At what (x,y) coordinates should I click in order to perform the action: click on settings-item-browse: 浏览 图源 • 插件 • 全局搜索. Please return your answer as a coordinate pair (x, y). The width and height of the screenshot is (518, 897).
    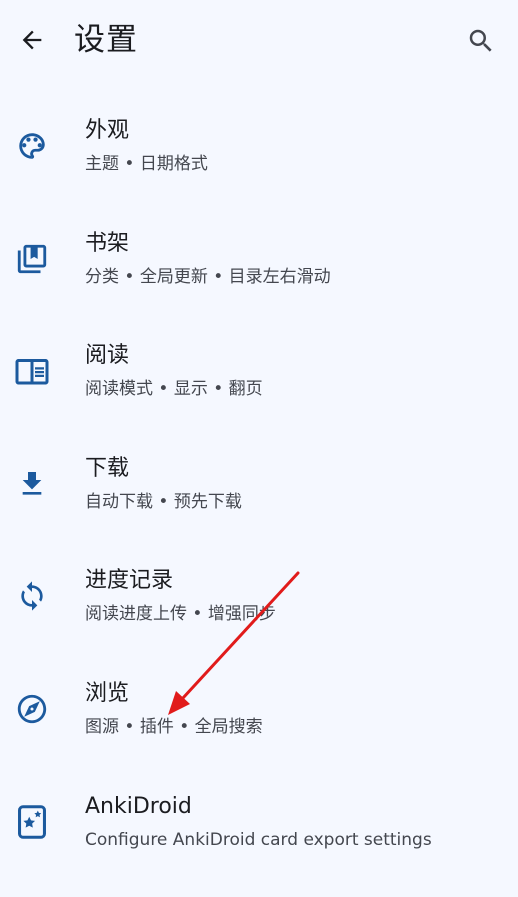
    Looking at the image, I should click on (259, 709).